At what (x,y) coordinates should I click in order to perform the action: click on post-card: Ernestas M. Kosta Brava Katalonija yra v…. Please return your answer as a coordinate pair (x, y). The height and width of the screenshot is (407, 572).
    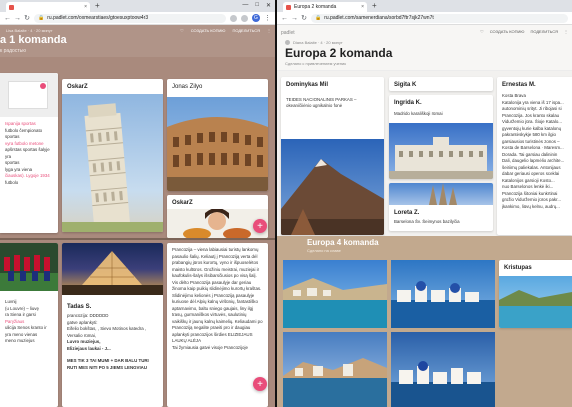
    Looking at the image, I should click on (534, 156).